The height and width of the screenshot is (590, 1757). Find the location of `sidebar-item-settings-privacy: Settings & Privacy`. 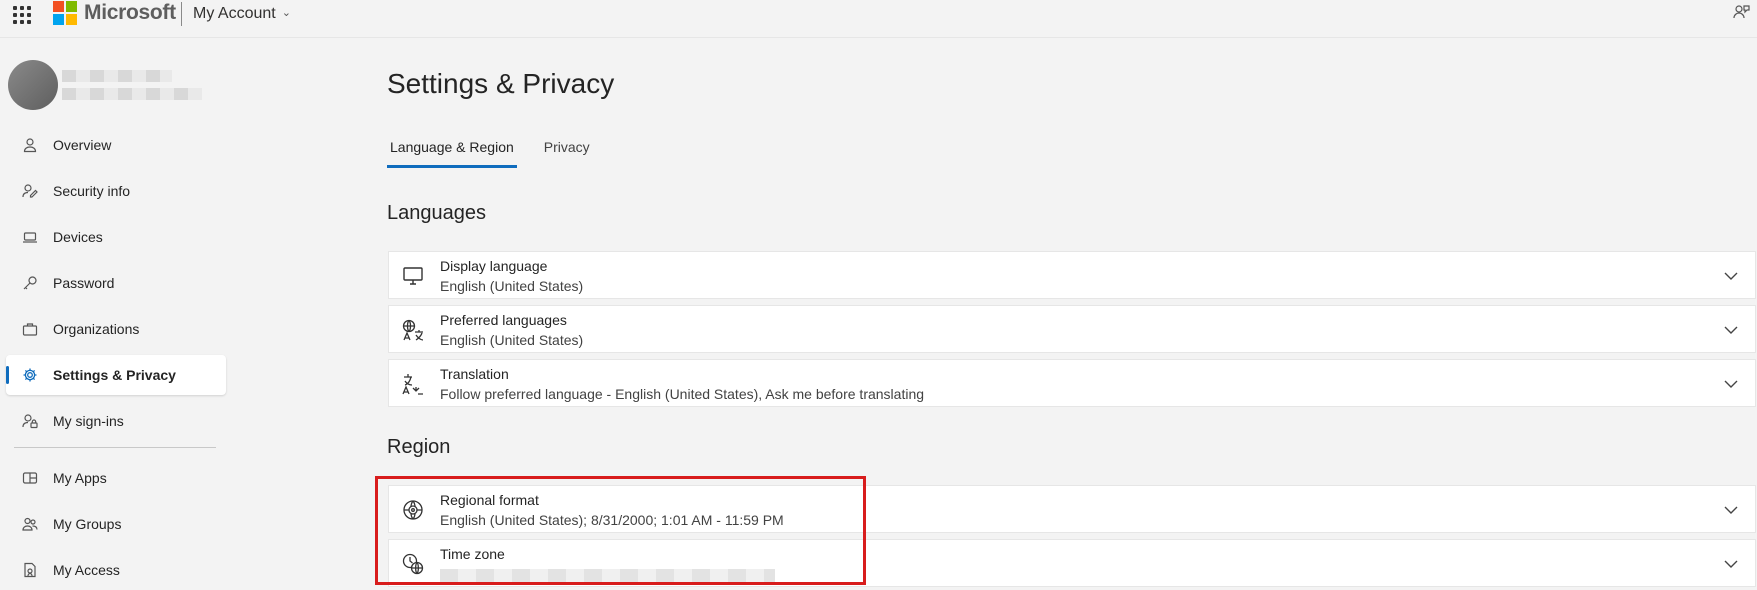

sidebar-item-settings-privacy: Settings & Privacy is located at coordinates (116, 375).